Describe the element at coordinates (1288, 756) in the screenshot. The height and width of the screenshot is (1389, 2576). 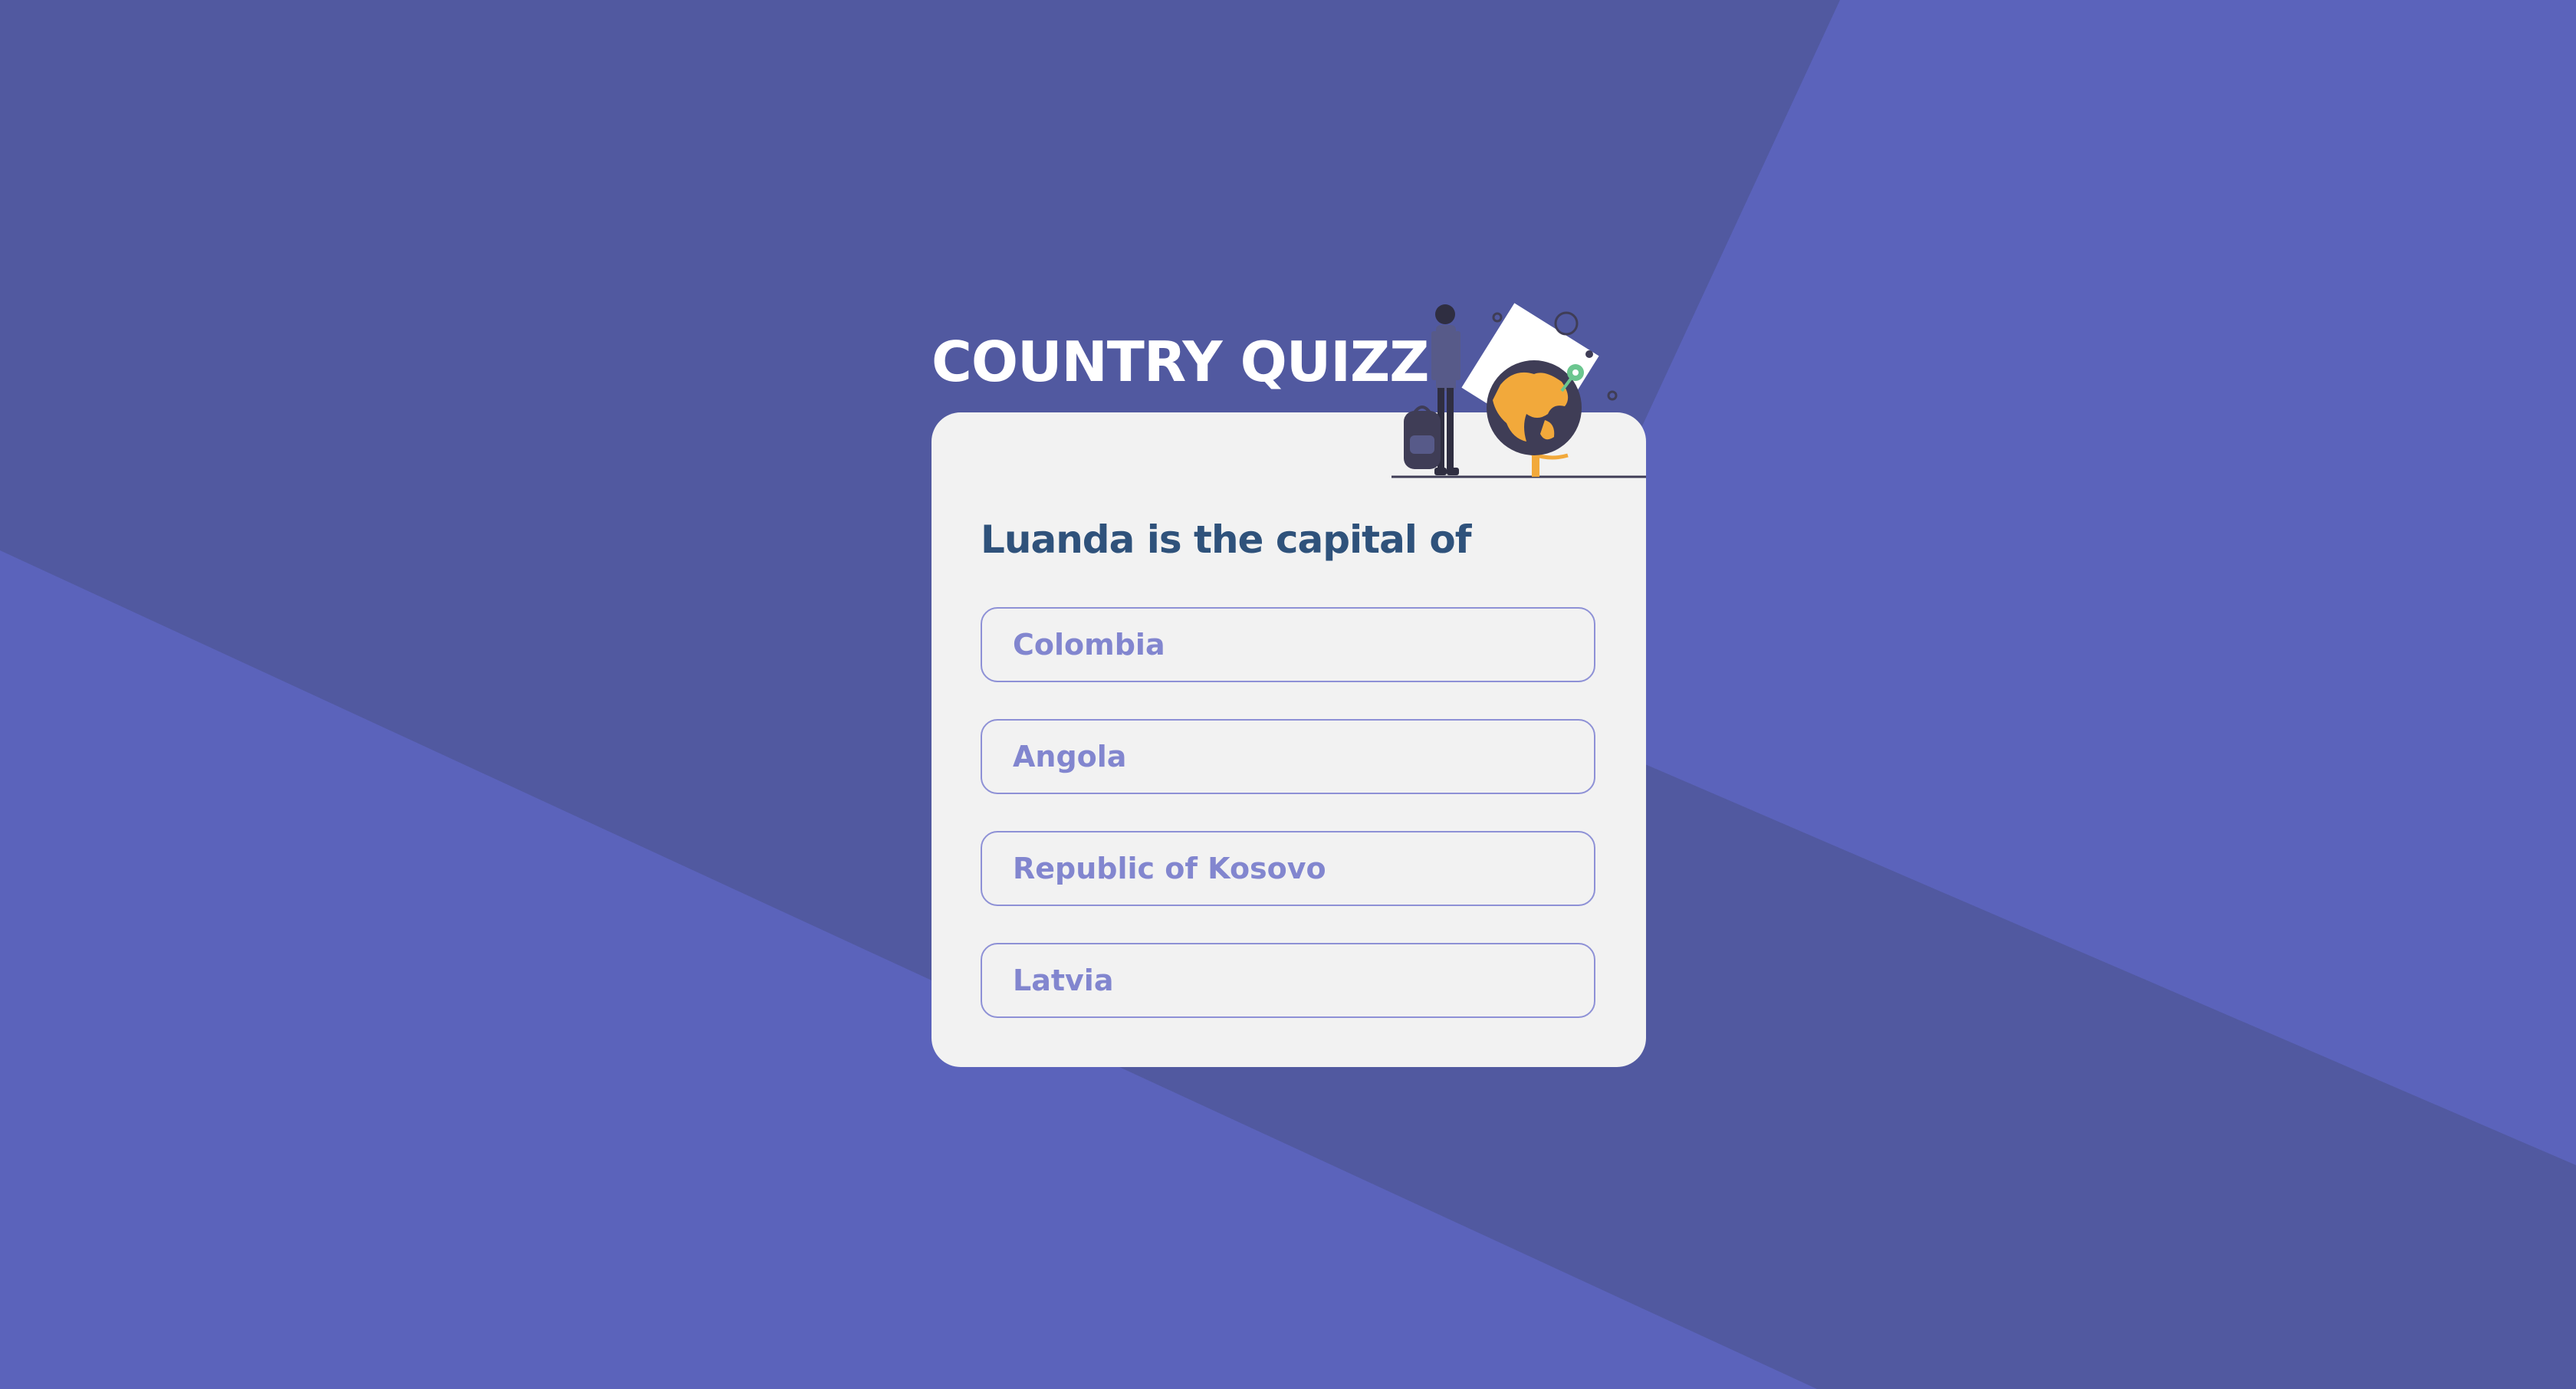
I see `option-angola: Angola` at that location.